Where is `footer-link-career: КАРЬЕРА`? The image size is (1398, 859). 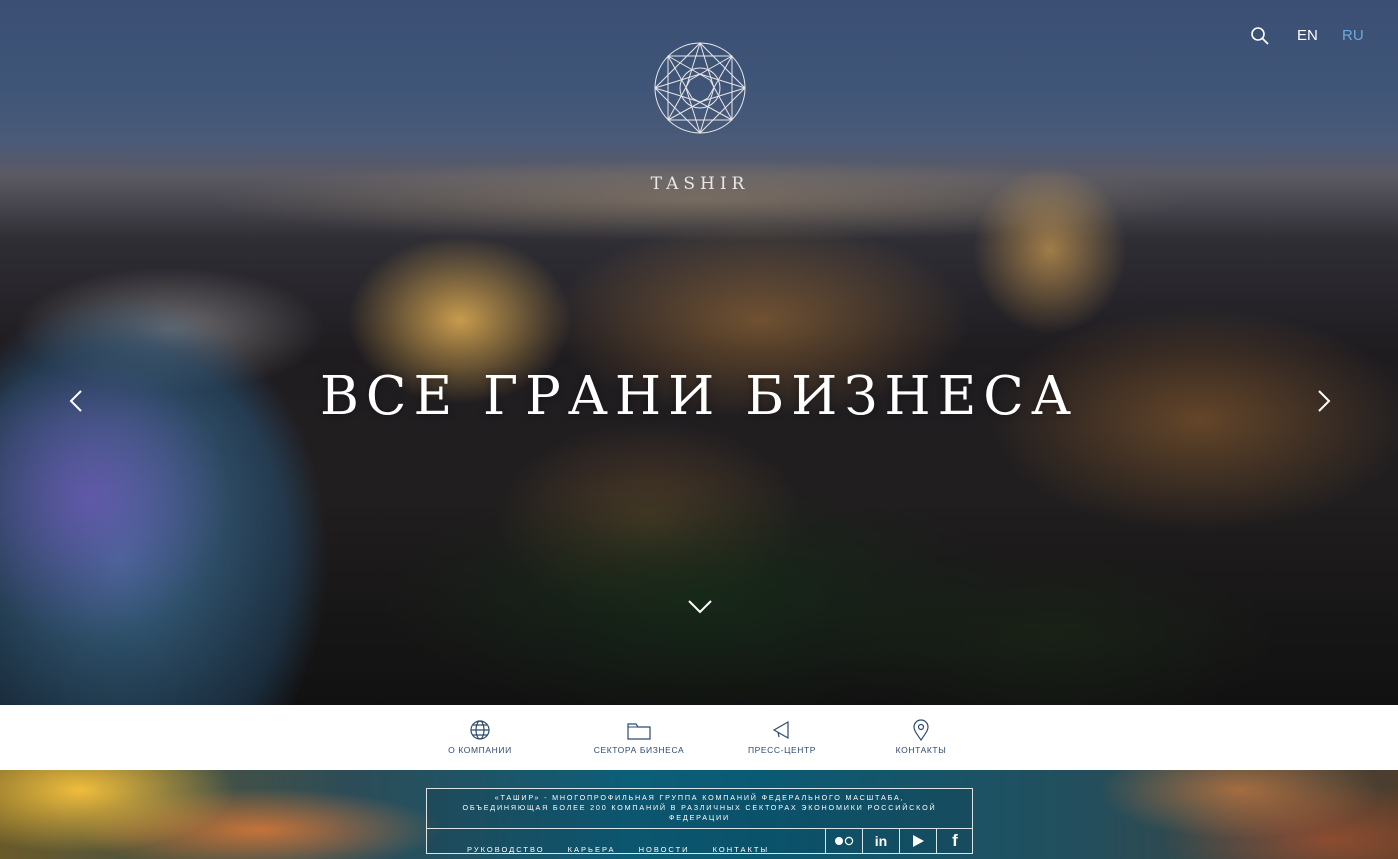
footer-link-career: КАРЬЕРА is located at coordinates (592, 849).